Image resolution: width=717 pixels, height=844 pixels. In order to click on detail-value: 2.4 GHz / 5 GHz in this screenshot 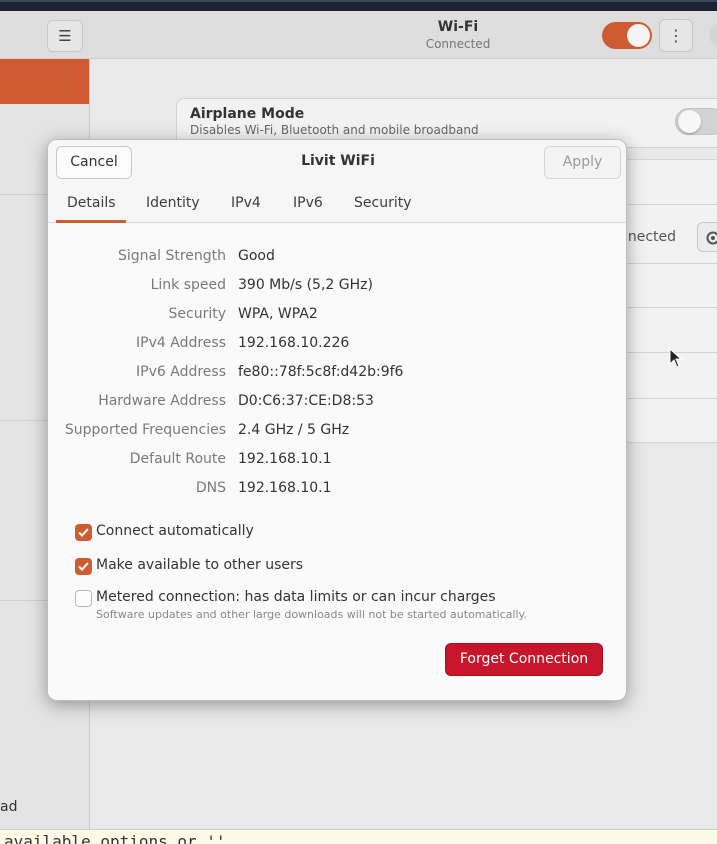, I will do `click(294, 430)`.